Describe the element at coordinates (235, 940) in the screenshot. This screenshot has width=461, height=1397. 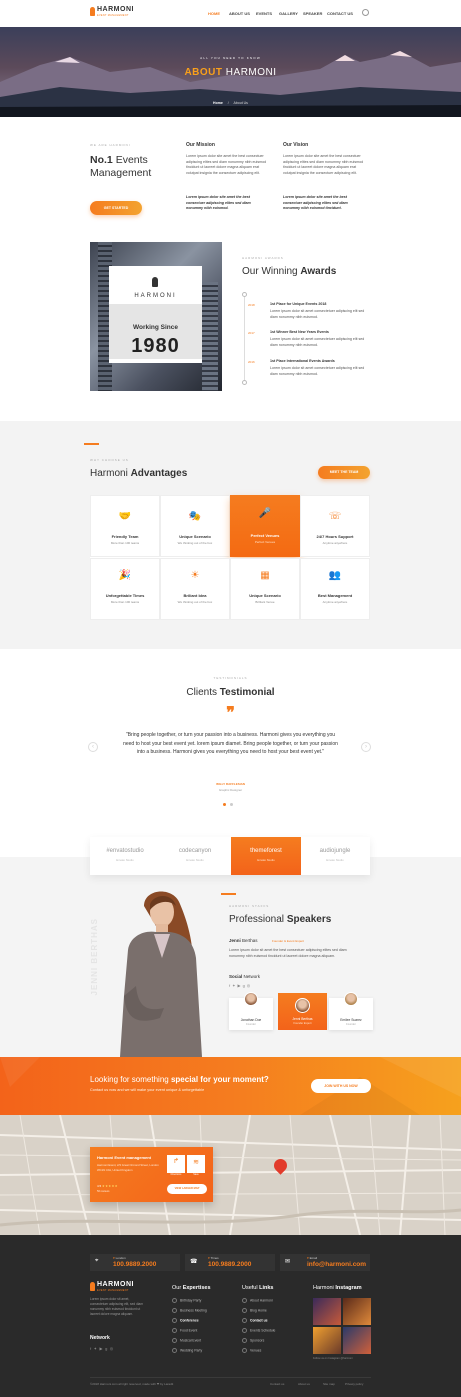
I see `speaker-first-name: Jenni` at that location.